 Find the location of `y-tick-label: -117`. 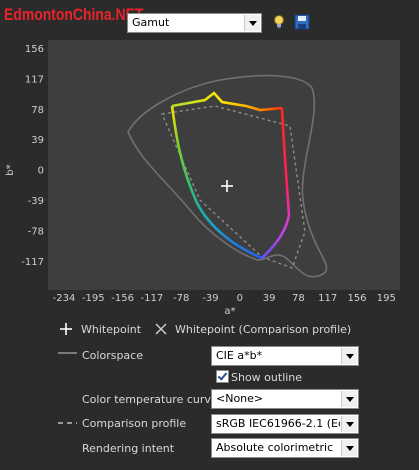

y-tick-label: -117 is located at coordinates (32, 262).